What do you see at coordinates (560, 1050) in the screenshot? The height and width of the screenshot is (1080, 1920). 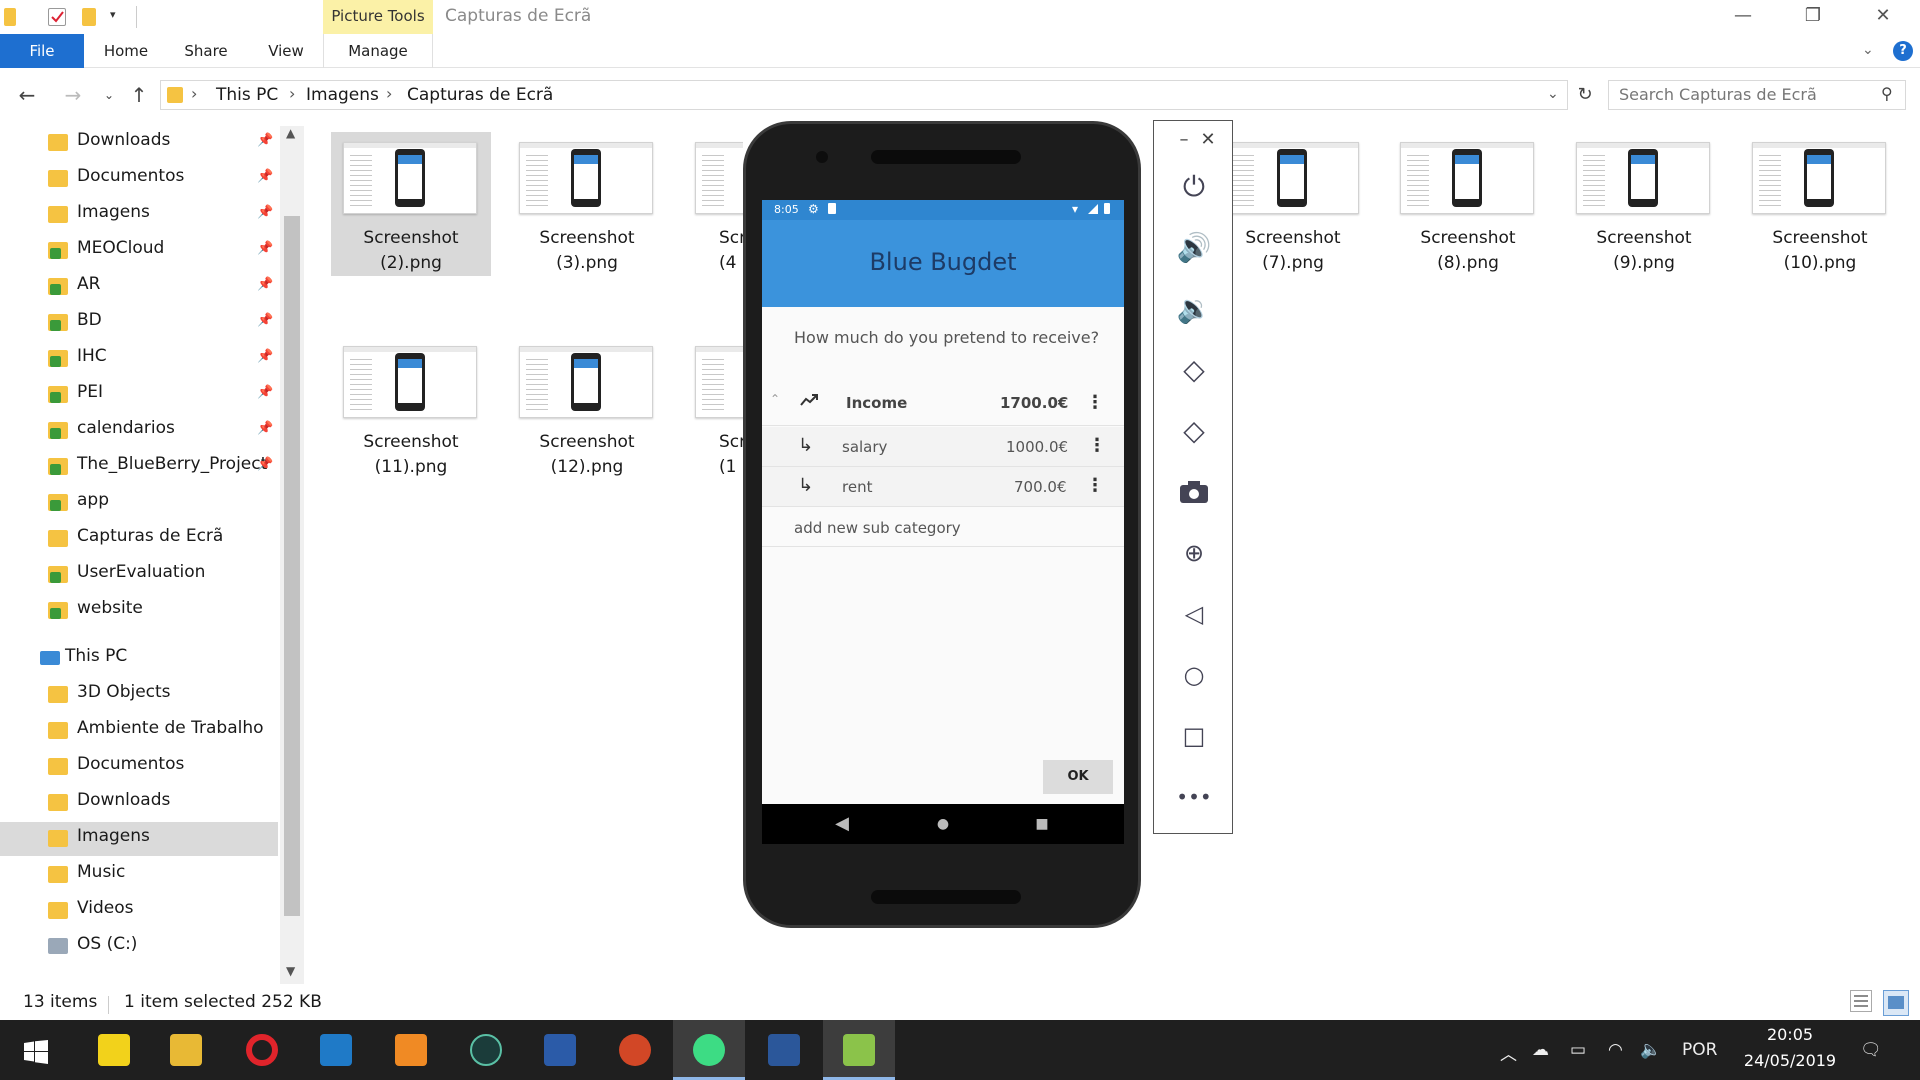 I see `powershell-icon` at bounding box center [560, 1050].